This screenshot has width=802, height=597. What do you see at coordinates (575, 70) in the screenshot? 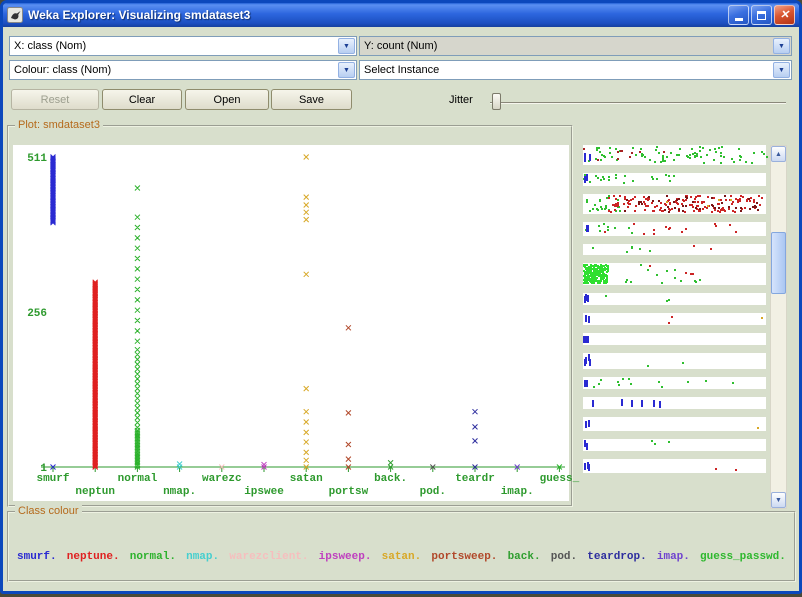
I see `select-instance-combo: Select Instance ▼` at bounding box center [575, 70].